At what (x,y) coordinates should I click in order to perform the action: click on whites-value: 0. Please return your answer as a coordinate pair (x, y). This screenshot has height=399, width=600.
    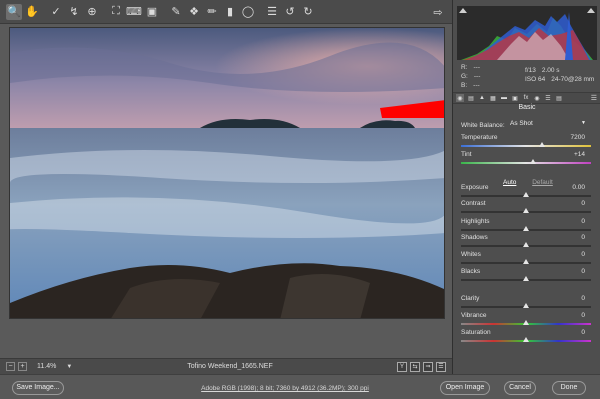
    Looking at the image, I should click on (583, 254).